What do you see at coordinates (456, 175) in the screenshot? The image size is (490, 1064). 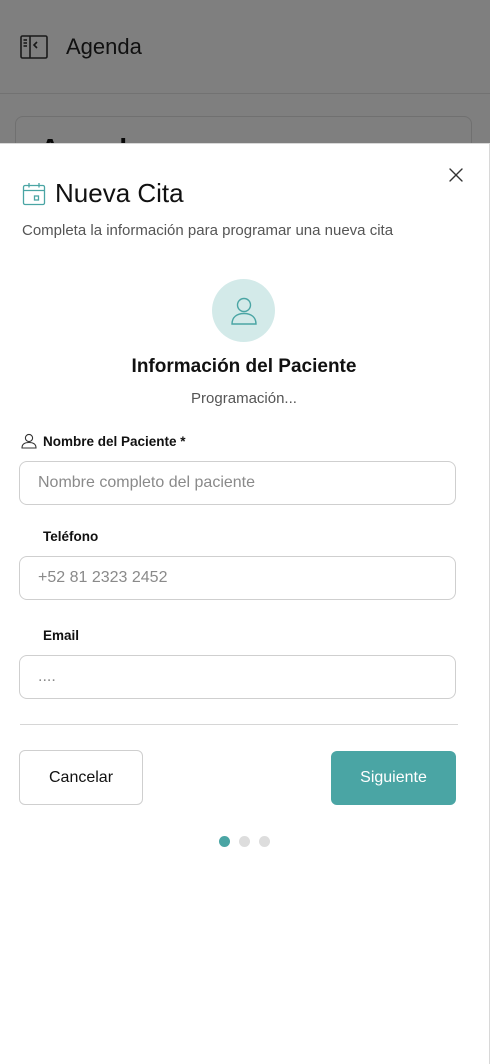 I see `close-icon` at bounding box center [456, 175].